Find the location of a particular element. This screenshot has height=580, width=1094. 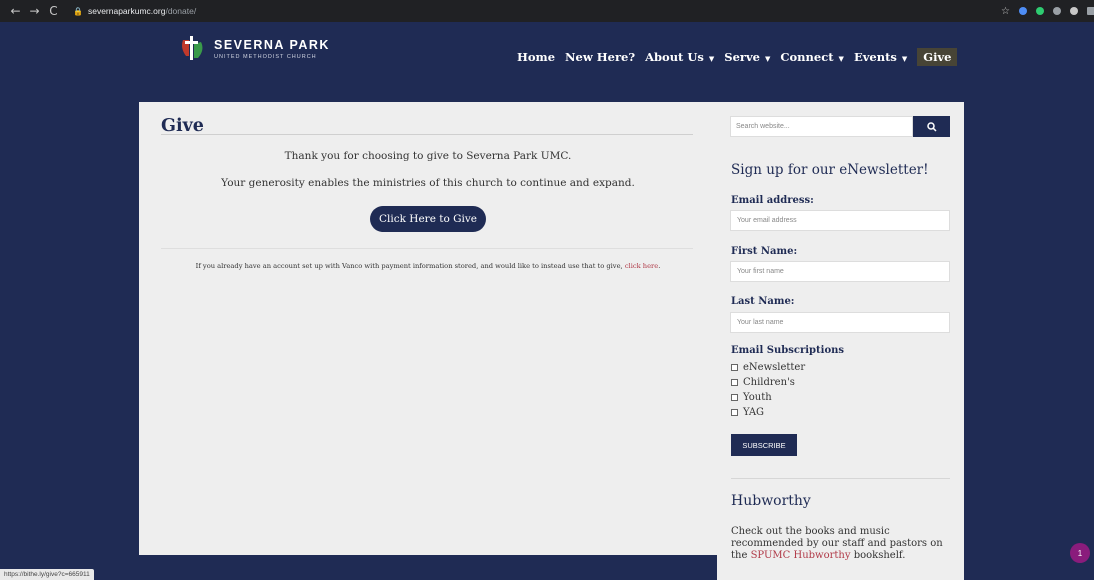

subscriptions-label: Email Subscriptions is located at coordinates (788, 350).